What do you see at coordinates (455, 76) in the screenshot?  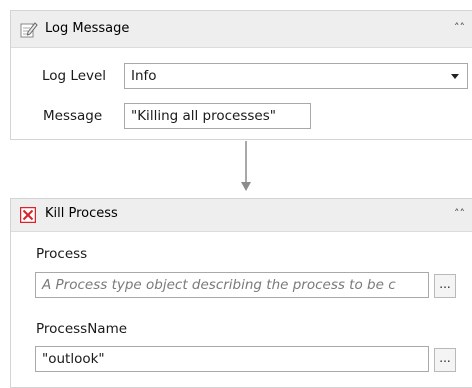 I see `chevron-down-icon` at bounding box center [455, 76].